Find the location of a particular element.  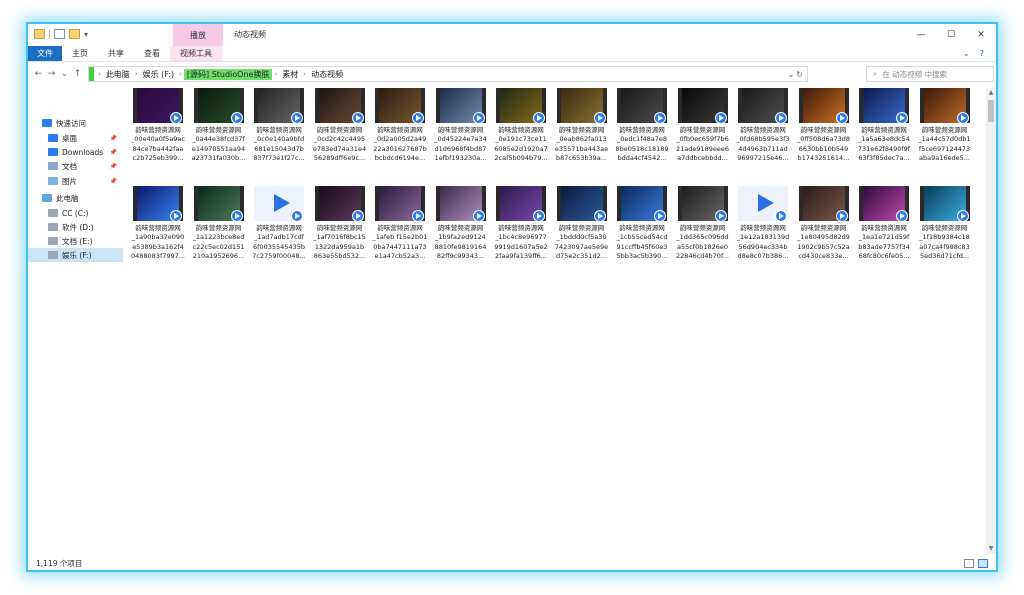

file-name-line: 韵味营频资源网 is located at coordinates (763, 130).